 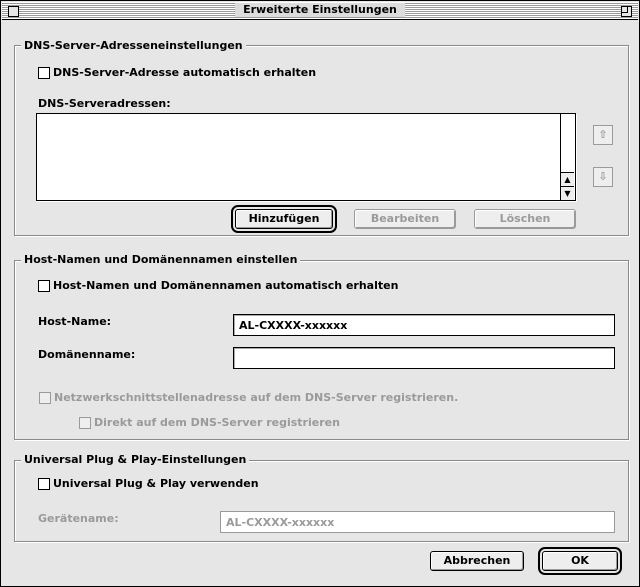 I want to click on direct-register-label: Direkt auf dem DNS-Server registrieren, so click(x=217, y=422).